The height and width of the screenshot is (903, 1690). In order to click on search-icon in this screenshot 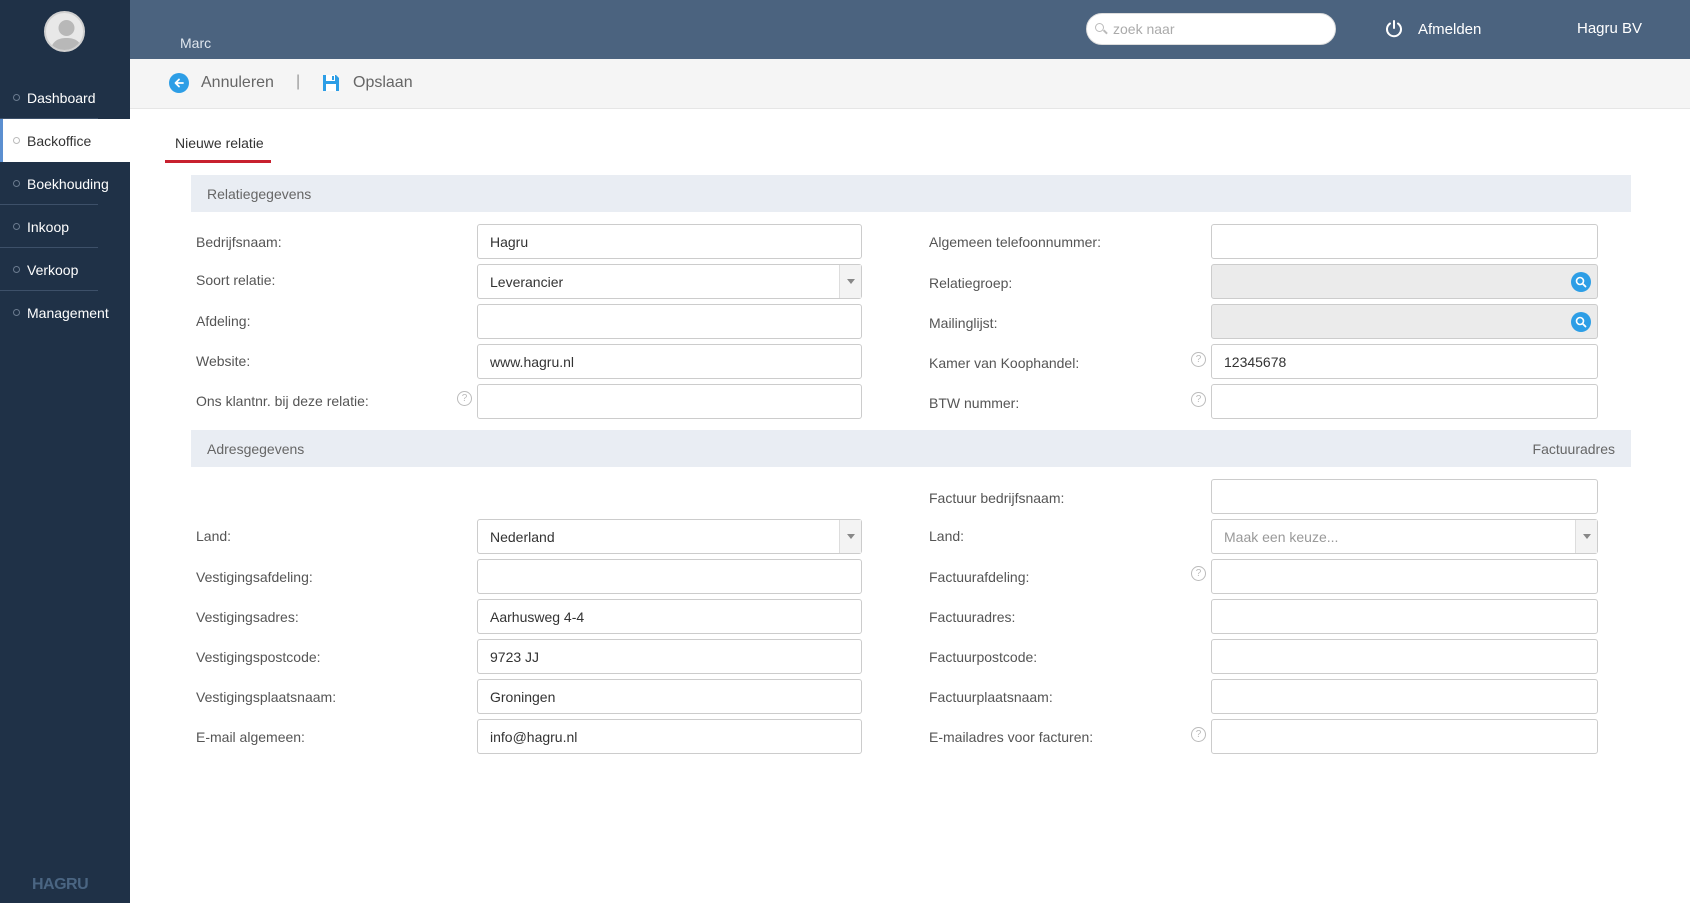, I will do `click(1101, 29)`.